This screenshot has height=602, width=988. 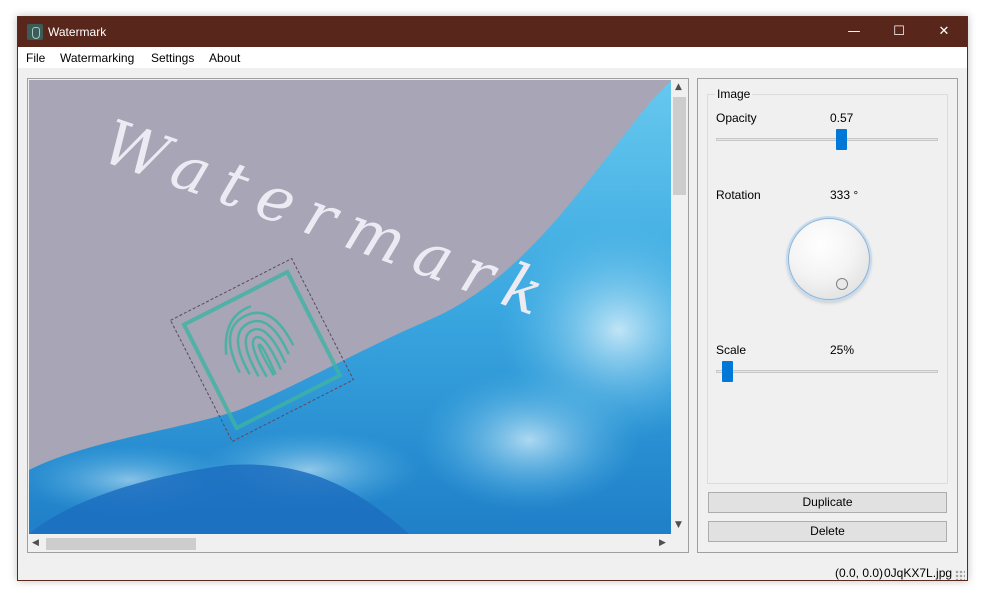 What do you see at coordinates (842, 139) in the screenshot?
I see `opacity-slider-handle` at bounding box center [842, 139].